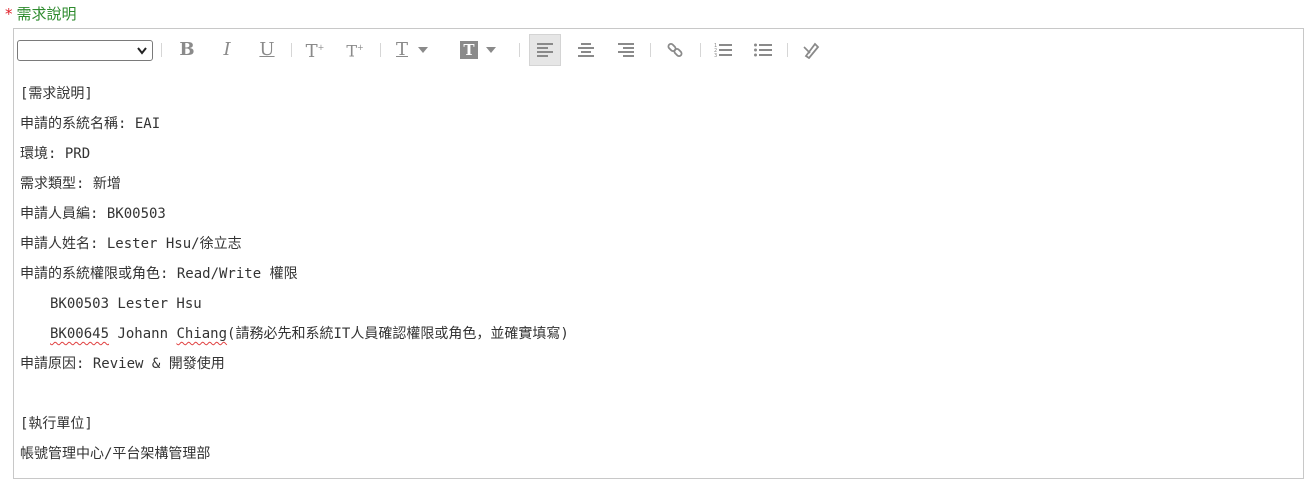 The width and height of the screenshot is (1312, 487). I want to click on font-format-select, so click(85, 50).